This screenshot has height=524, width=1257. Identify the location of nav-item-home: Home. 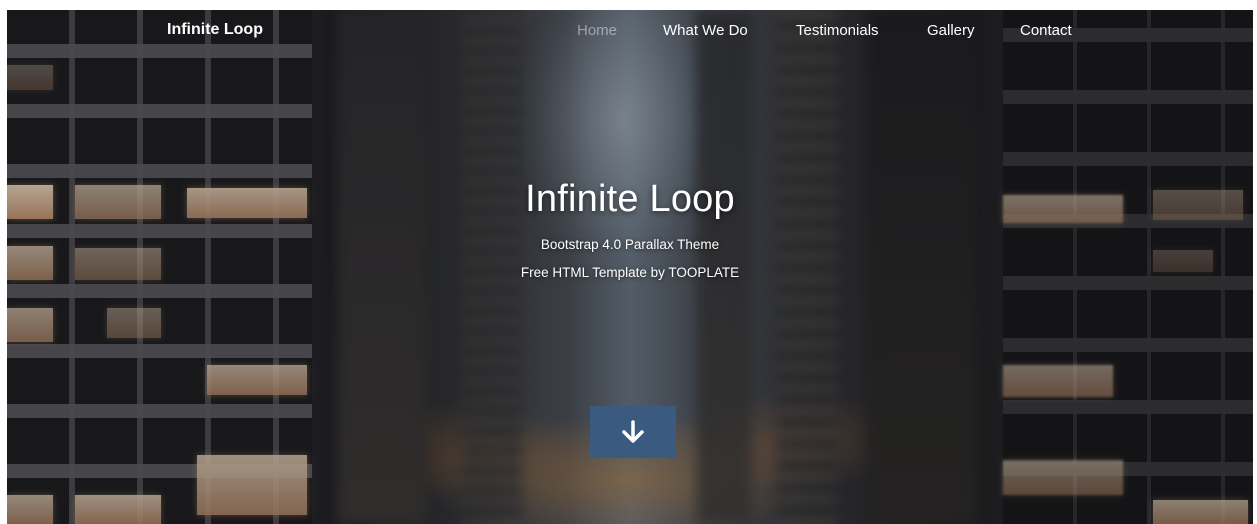
(597, 30).